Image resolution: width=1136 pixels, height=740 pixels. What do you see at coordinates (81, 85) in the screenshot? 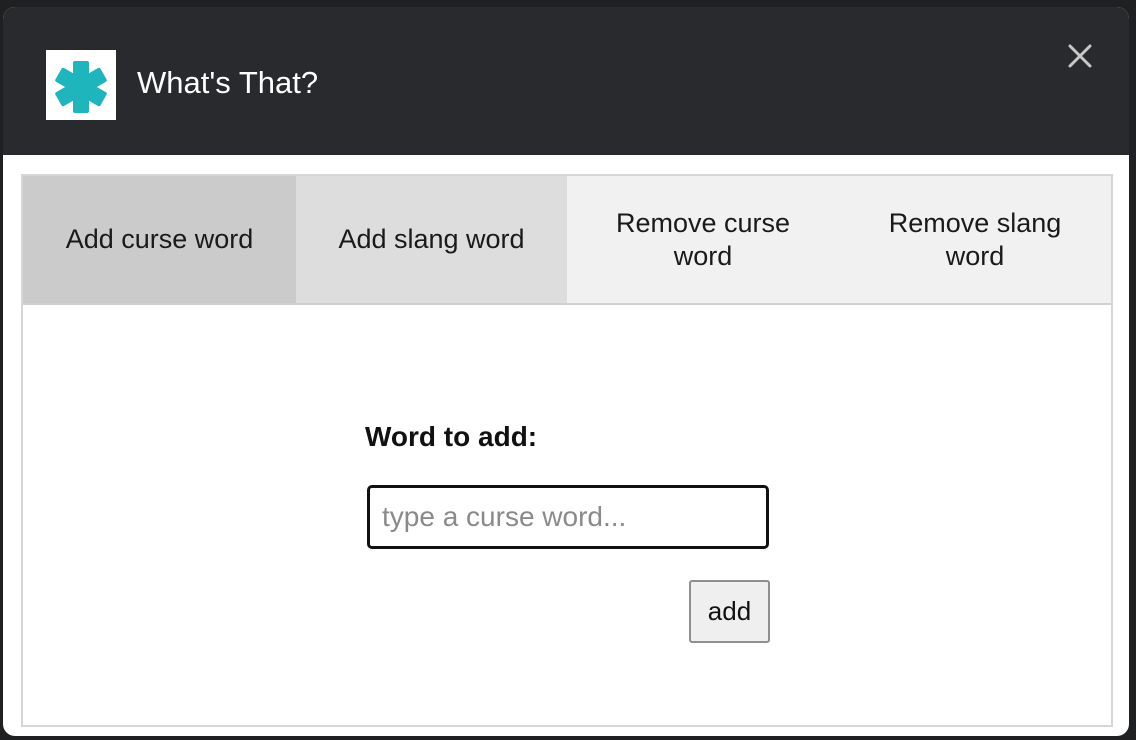
I see `asterisk-logo-icon` at bounding box center [81, 85].